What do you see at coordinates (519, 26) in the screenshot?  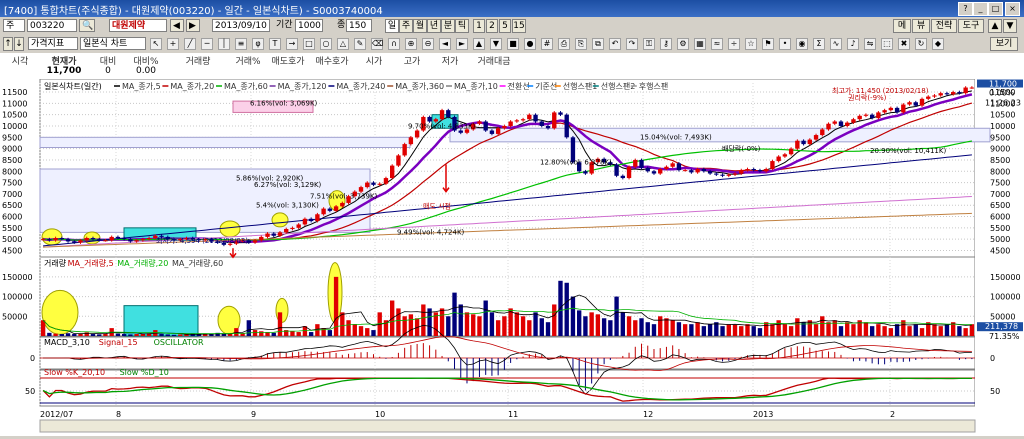 I see `minute-15: 15` at bounding box center [519, 26].